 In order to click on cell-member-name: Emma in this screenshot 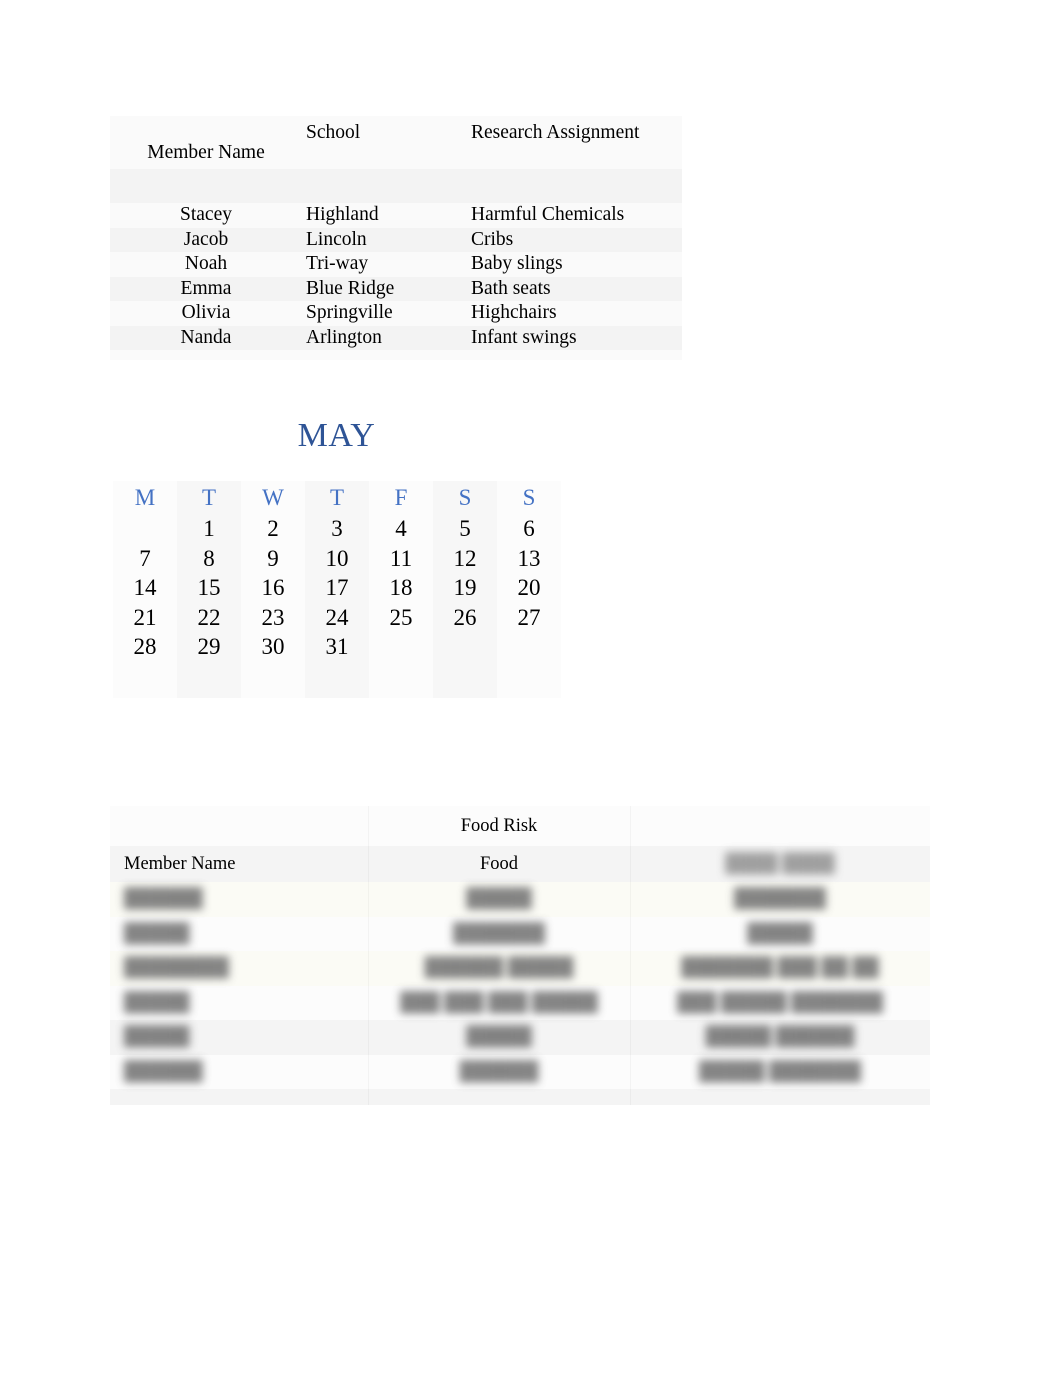, I will do `click(206, 288)`.